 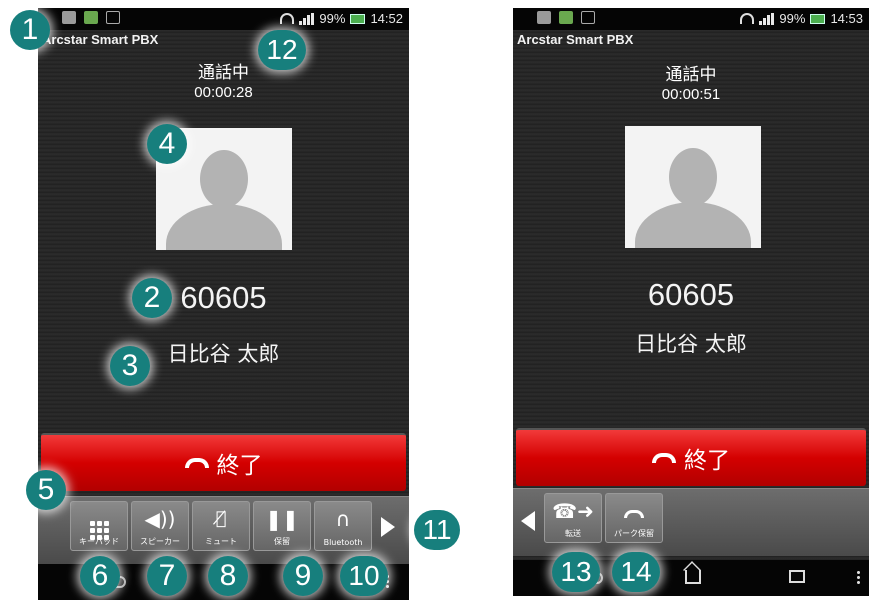 I want to click on callout-8: 8, so click(x=228, y=576).